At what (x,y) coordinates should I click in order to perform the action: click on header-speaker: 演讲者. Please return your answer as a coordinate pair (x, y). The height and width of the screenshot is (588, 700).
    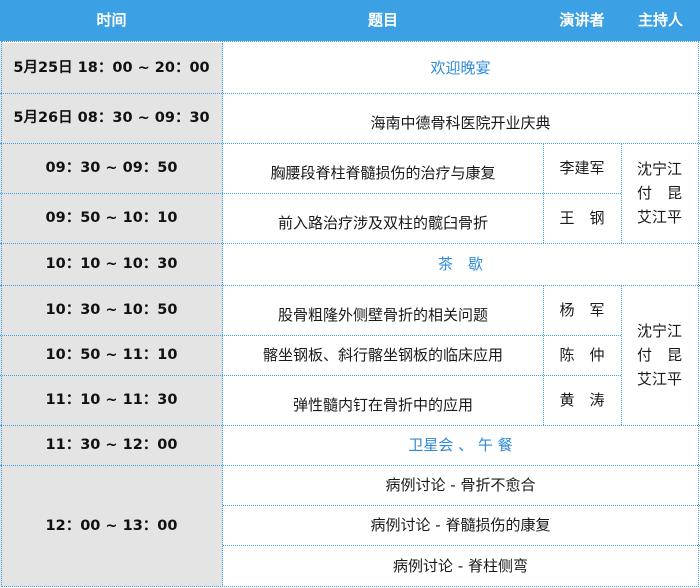
    Looking at the image, I should click on (582, 20).